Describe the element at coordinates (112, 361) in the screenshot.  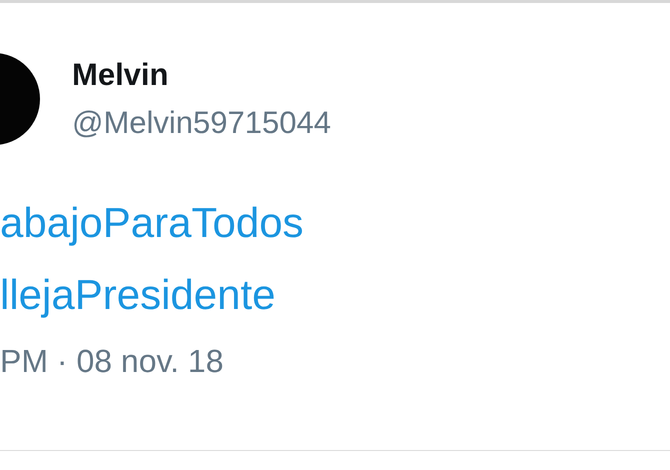
I see `tweet-timestamp: PM · 08 nov. 18` at that location.